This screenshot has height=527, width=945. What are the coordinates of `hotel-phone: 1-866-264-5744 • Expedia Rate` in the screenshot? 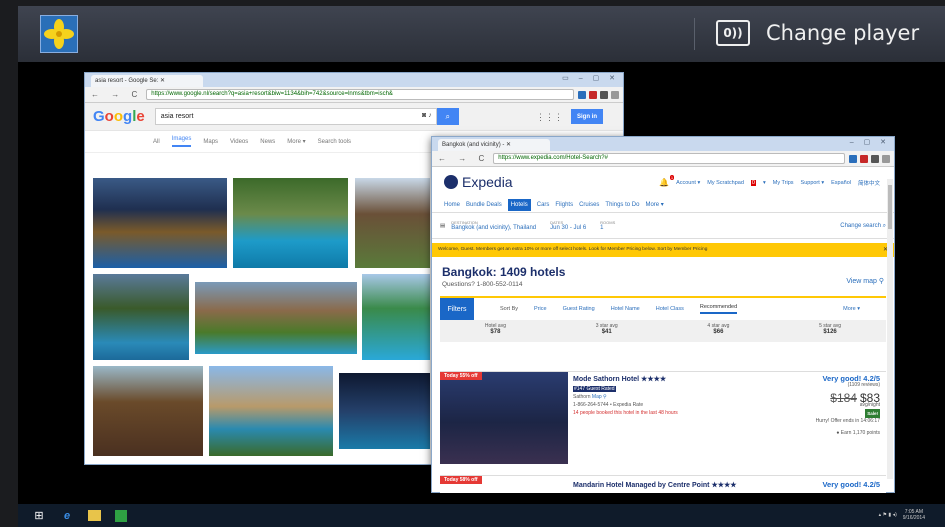 It's located at (608, 405).